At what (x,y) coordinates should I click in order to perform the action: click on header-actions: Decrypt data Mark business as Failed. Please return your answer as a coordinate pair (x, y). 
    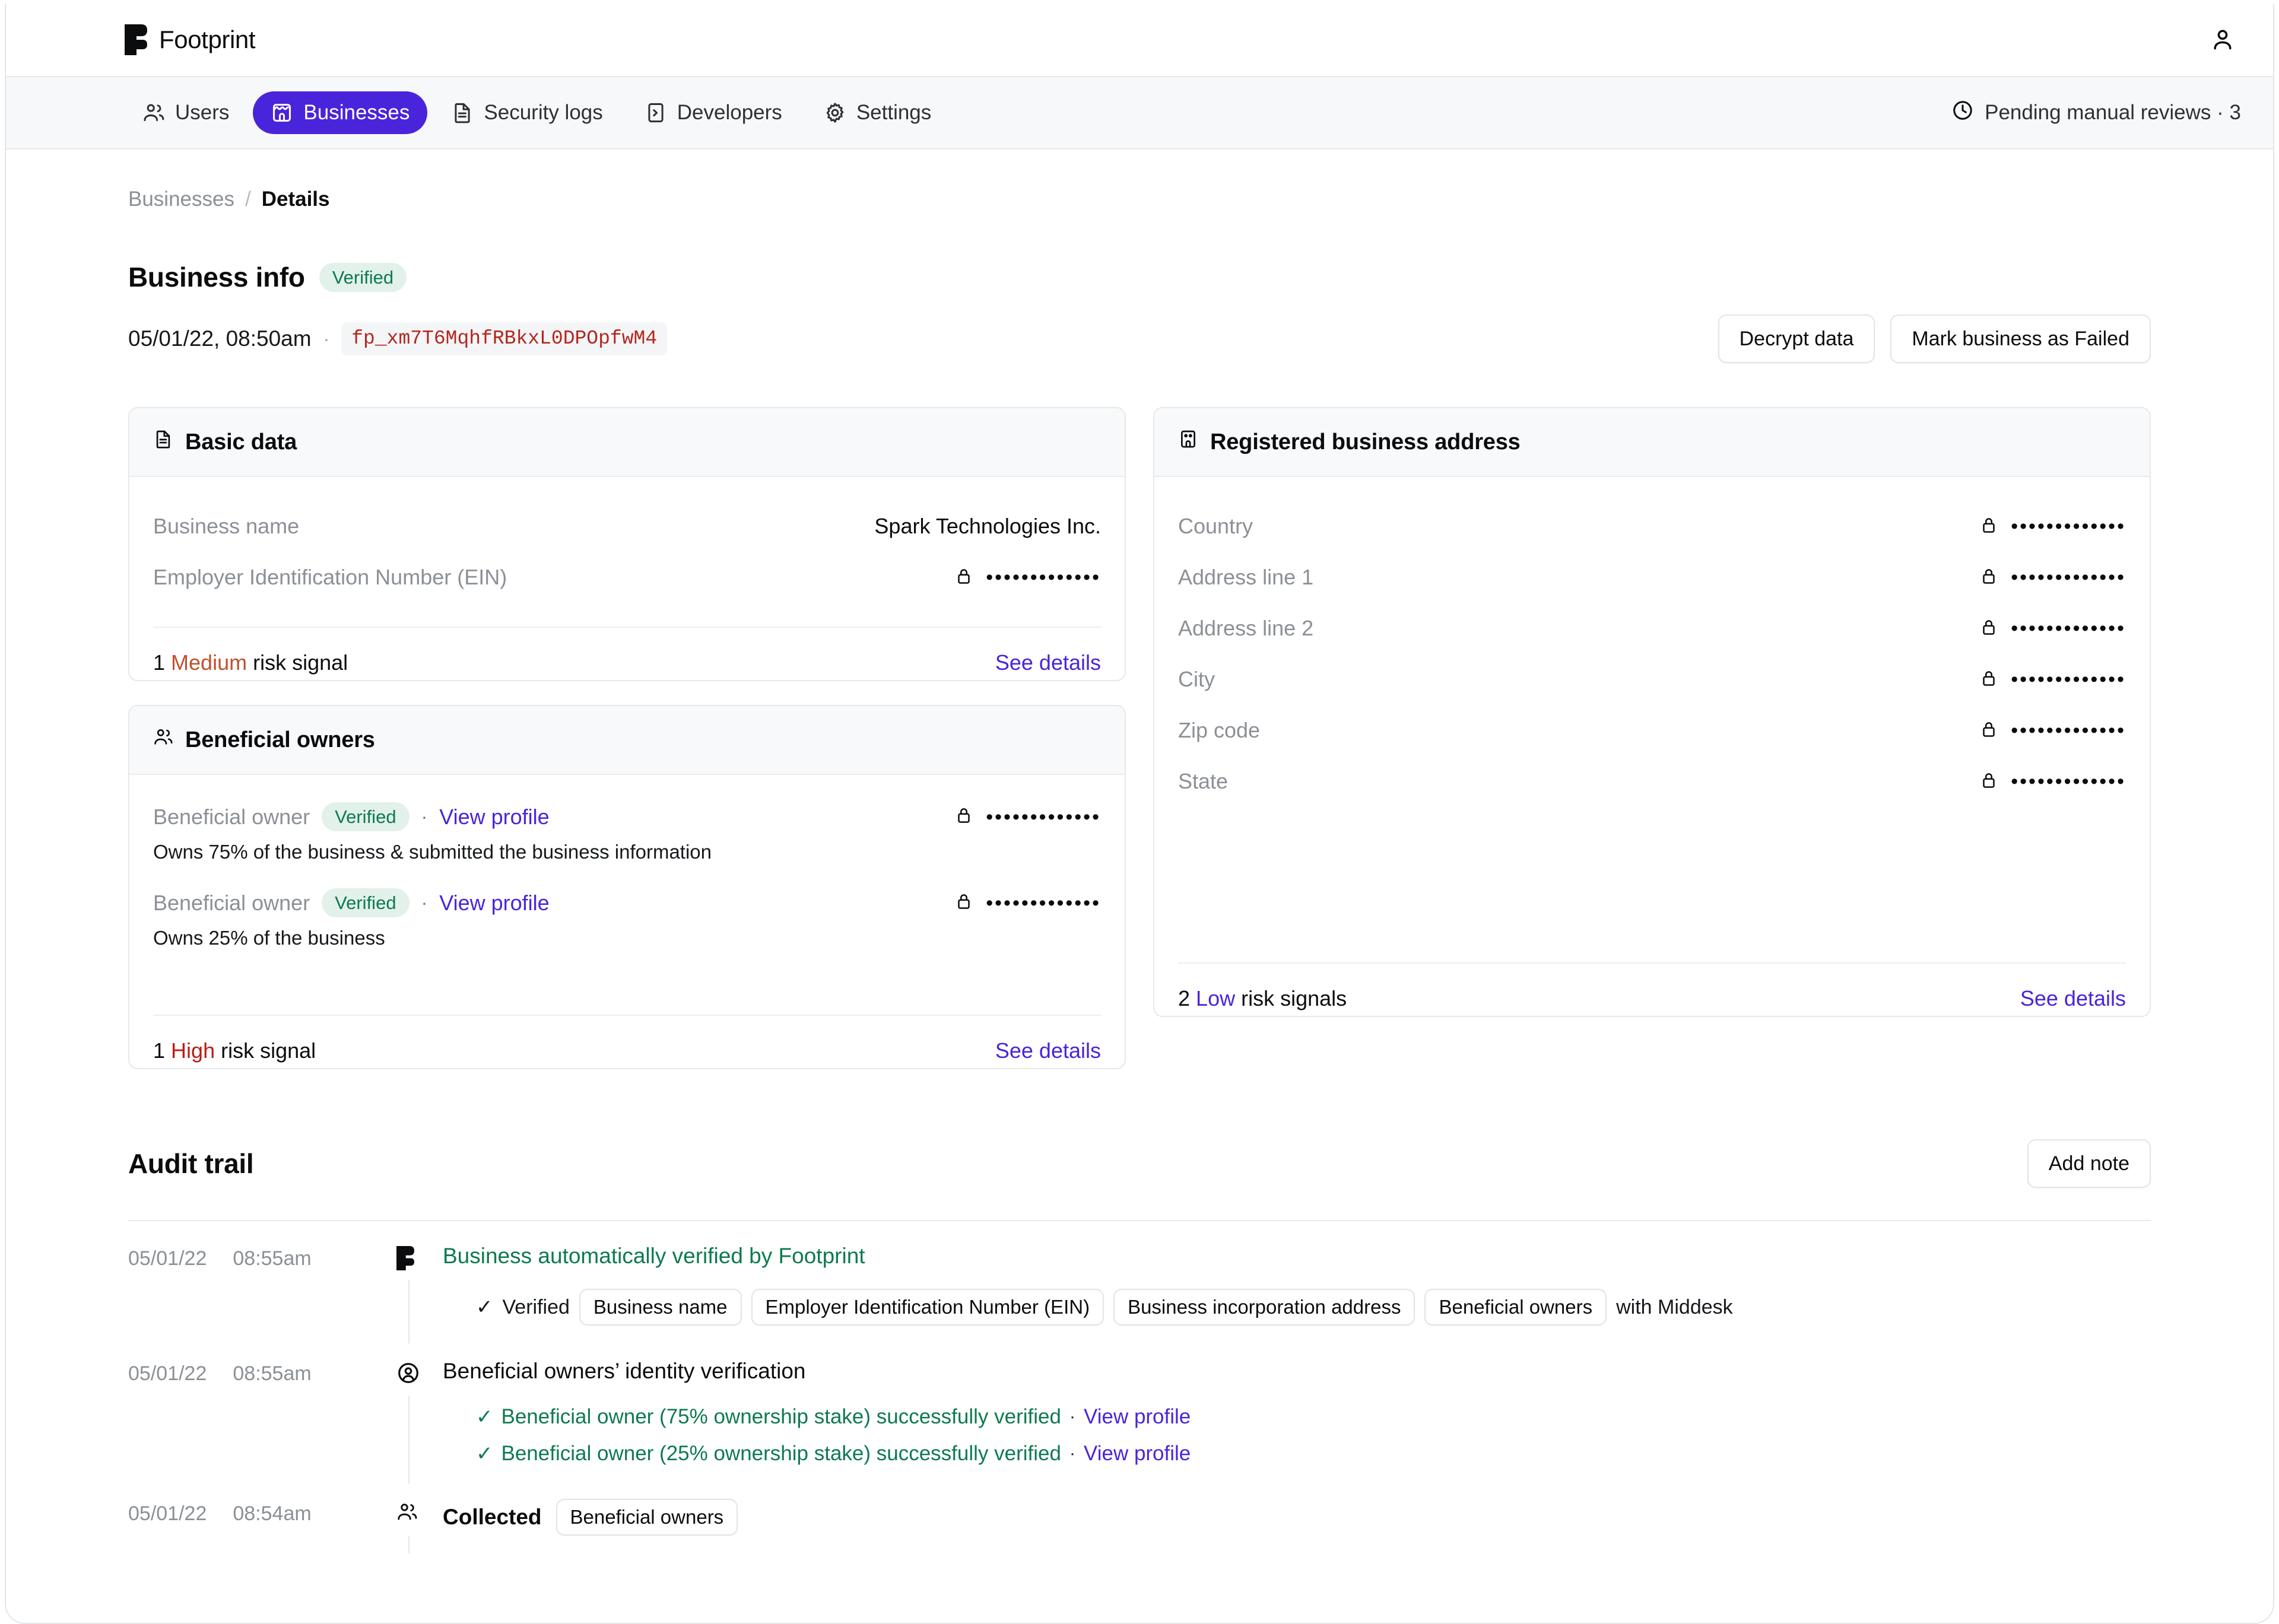
    Looking at the image, I should click on (1934, 338).